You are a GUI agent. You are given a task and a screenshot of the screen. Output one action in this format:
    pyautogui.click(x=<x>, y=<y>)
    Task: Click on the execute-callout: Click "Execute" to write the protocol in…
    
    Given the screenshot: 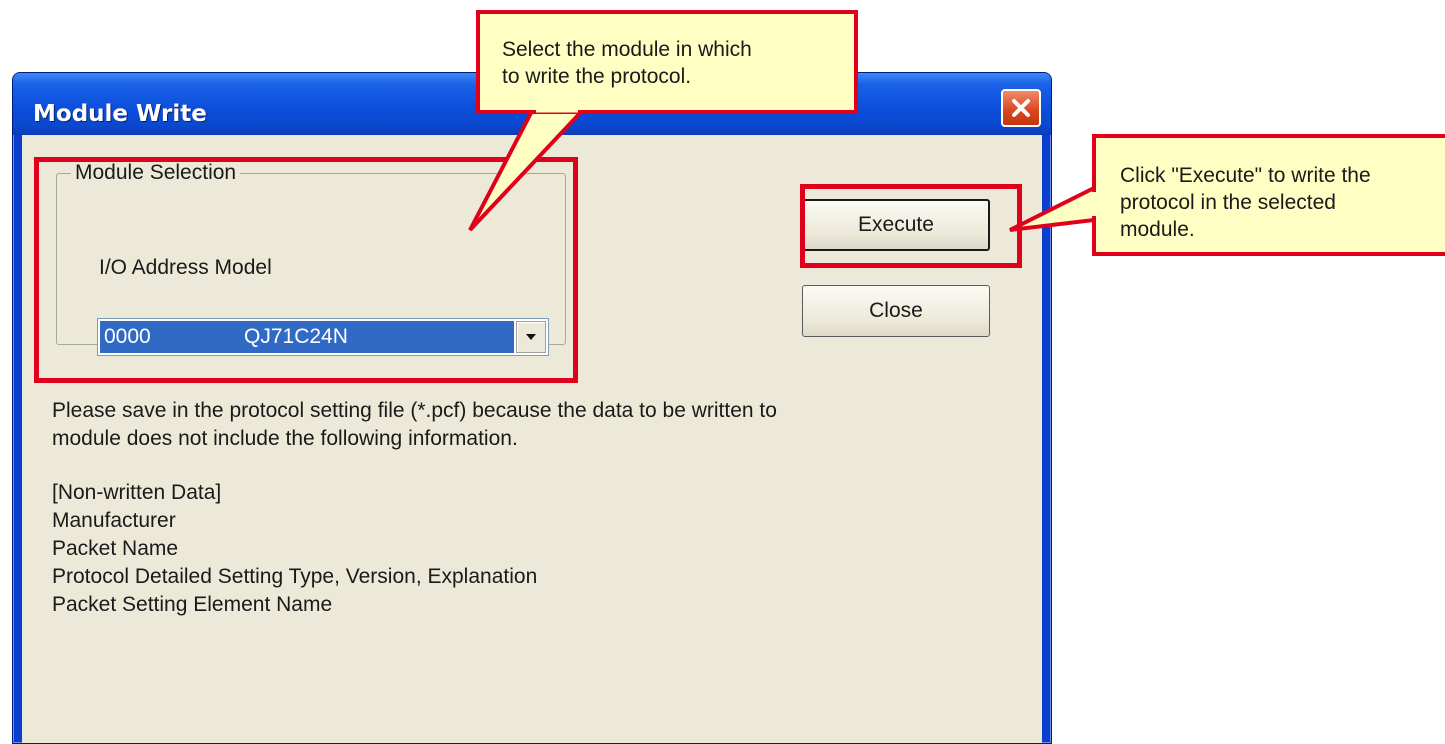 What is the action you would take?
    pyautogui.click(x=1268, y=195)
    